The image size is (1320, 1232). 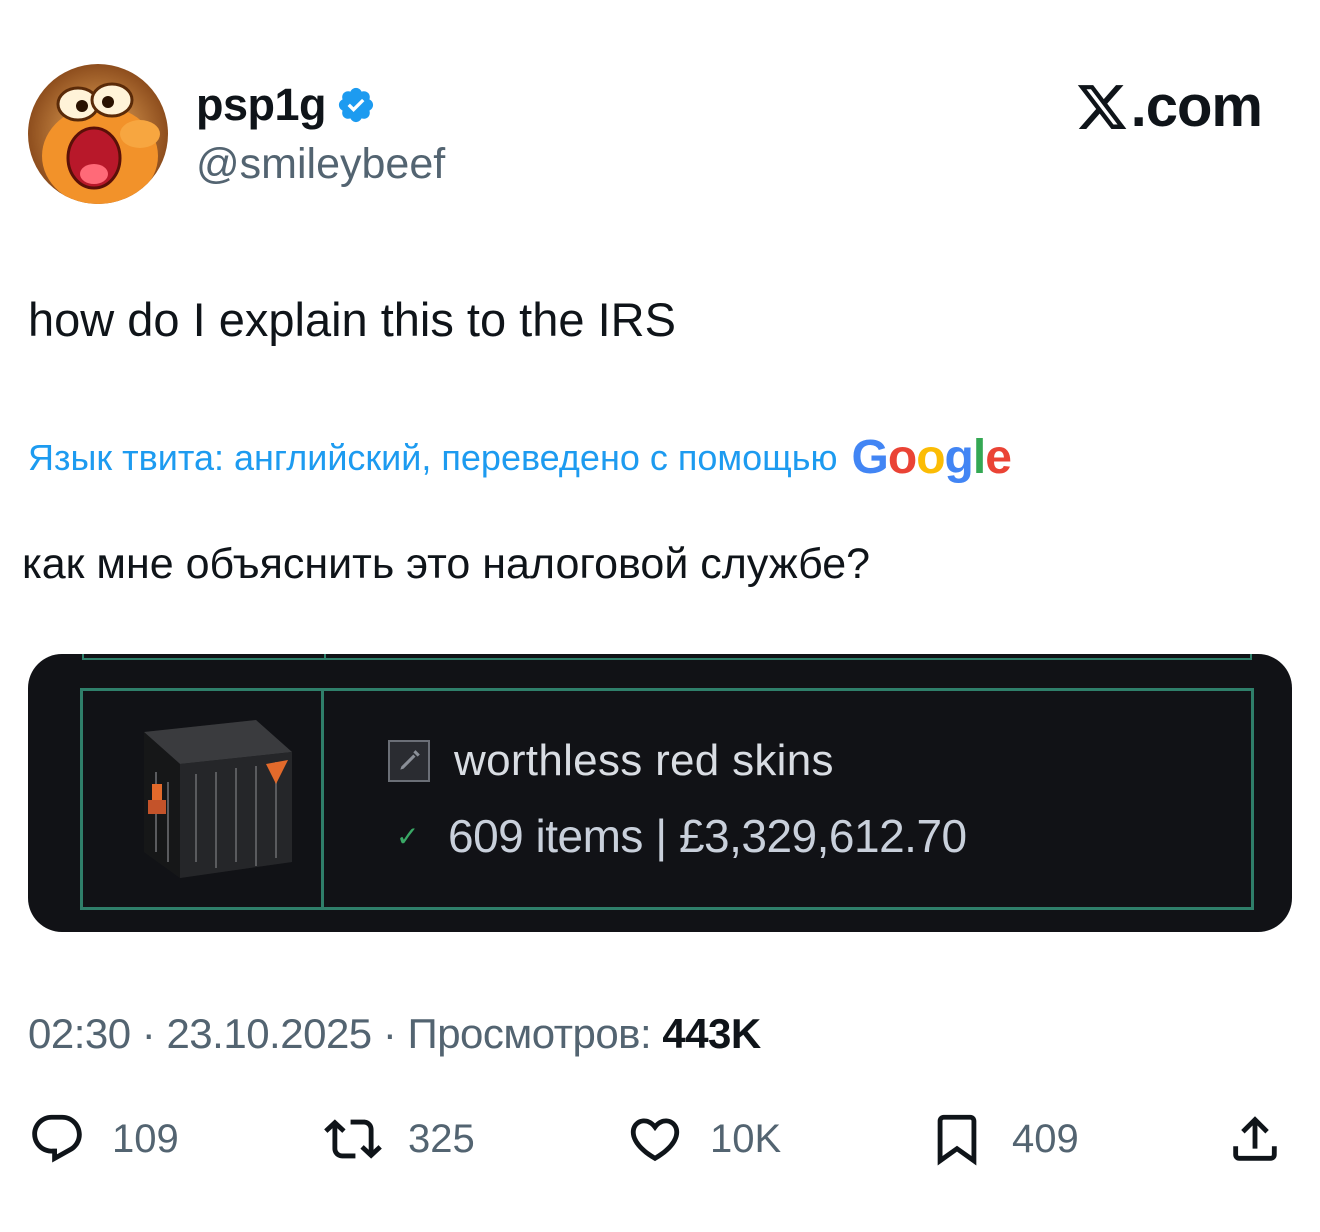 What do you see at coordinates (957, 1140) in the screenshot?
I see `bookmark-icon` at bounding box center [957, 1140].